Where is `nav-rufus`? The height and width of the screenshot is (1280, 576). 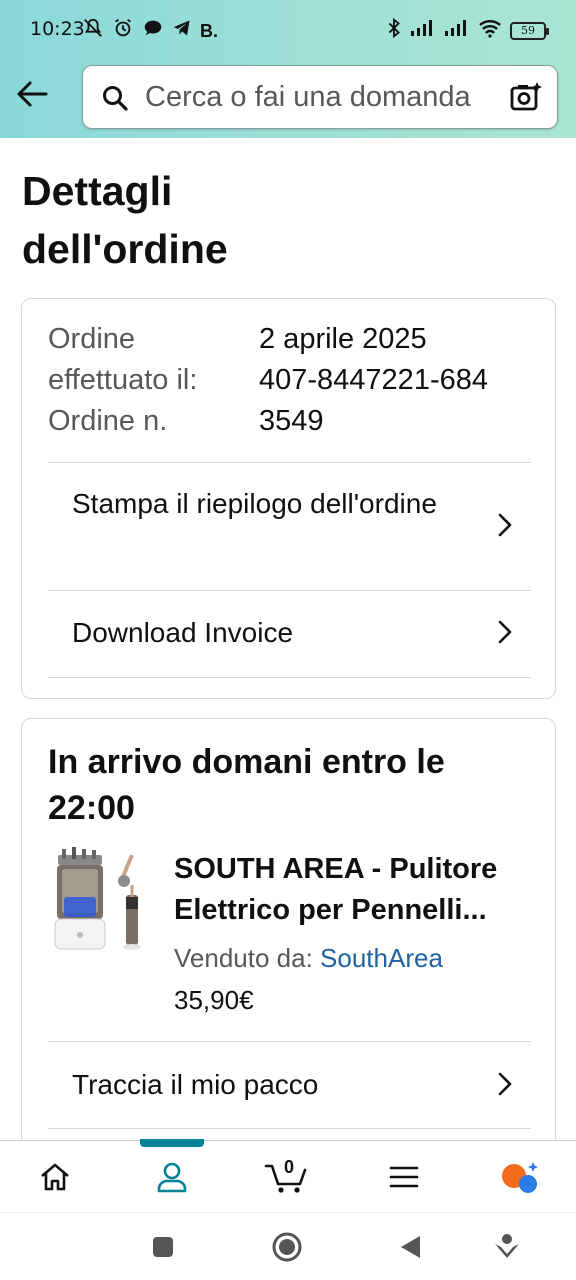
nav-rufus is located at coordinates (520, 1177).